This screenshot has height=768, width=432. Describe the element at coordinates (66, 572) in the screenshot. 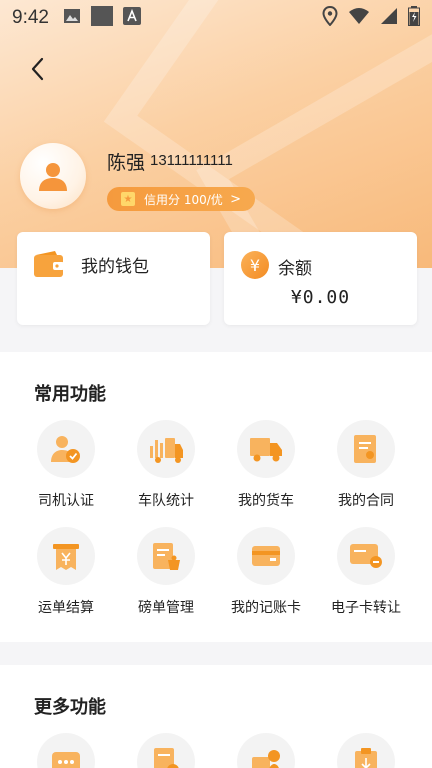

I see `waybill-settlement-item: 运单结算` at that location.